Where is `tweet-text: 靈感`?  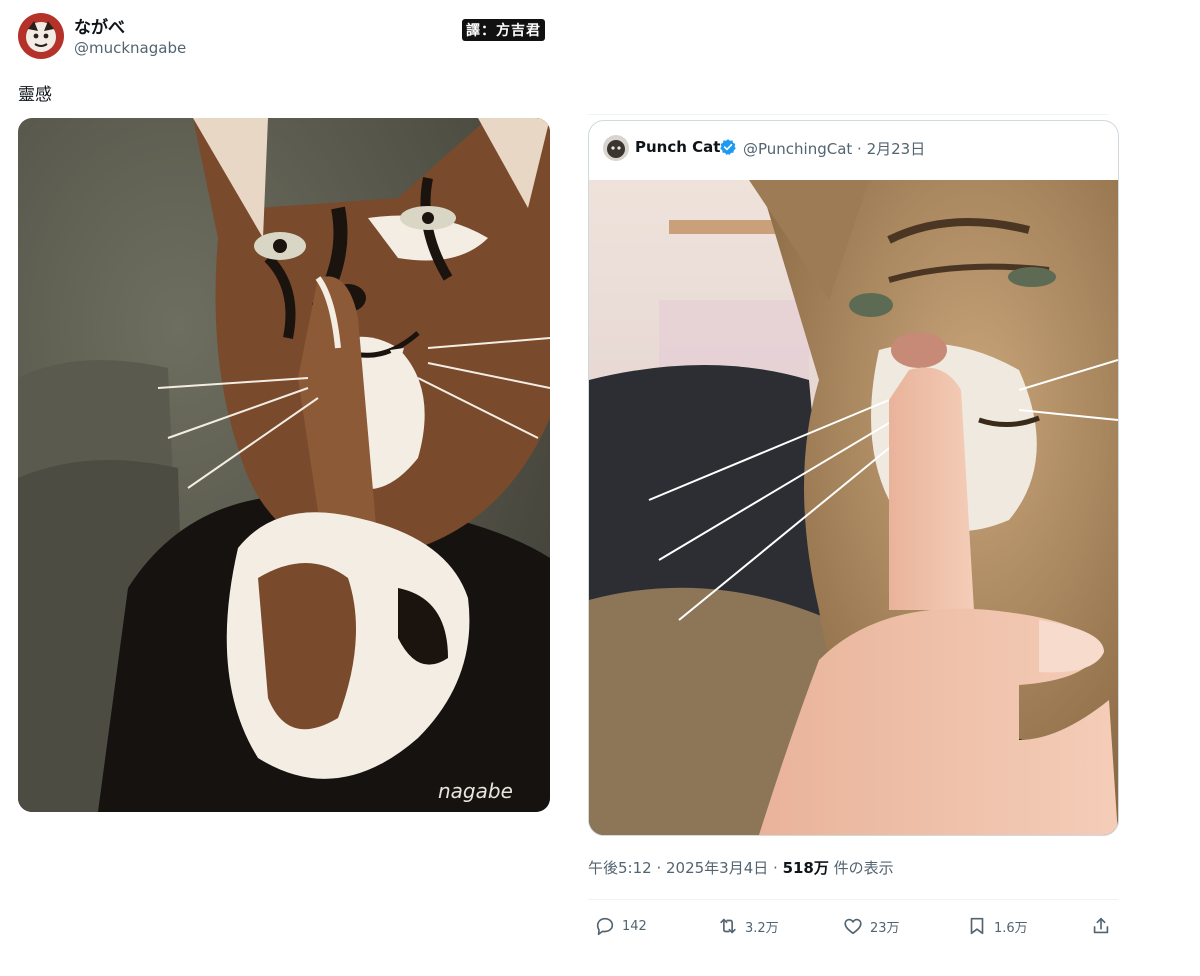 tweet-text: 靈感 is located at coordinates (35, 95).